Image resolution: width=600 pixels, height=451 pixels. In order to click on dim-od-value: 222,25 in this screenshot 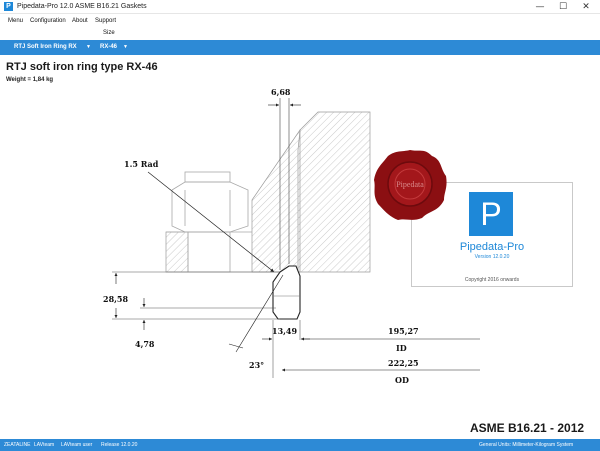, I will do `click(403, 363)`.